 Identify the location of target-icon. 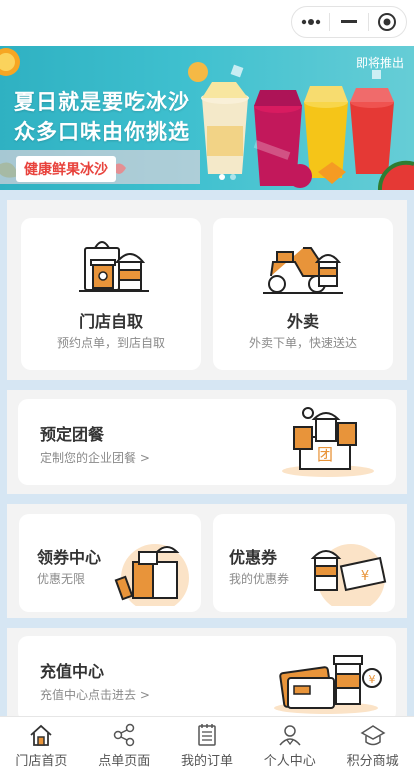
(387, 22).